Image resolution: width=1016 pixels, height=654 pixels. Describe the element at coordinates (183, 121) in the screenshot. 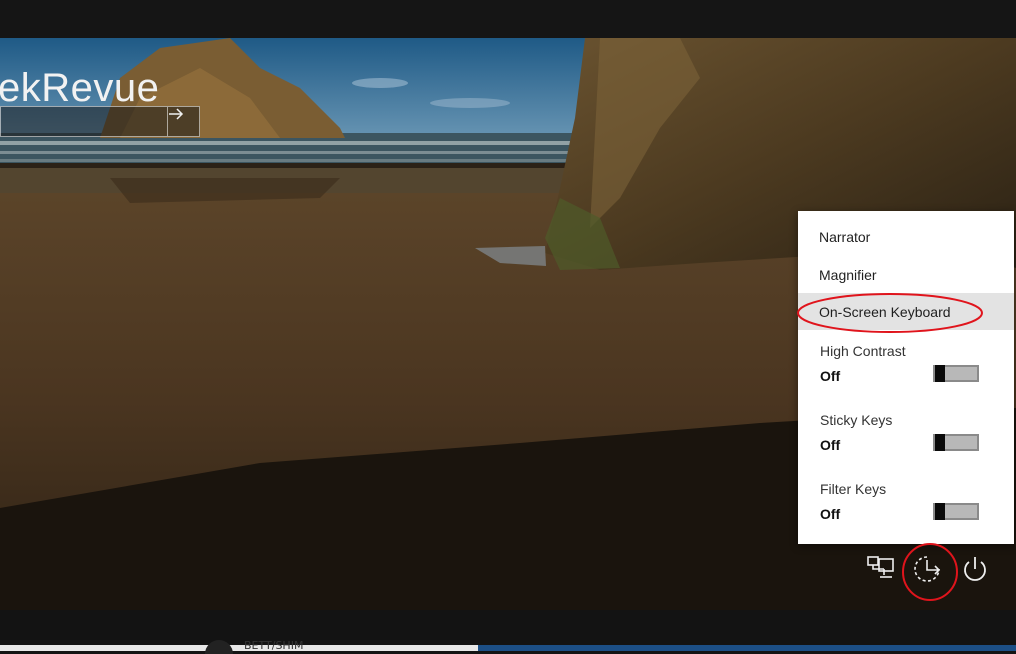

I see `submit-button` at that location.